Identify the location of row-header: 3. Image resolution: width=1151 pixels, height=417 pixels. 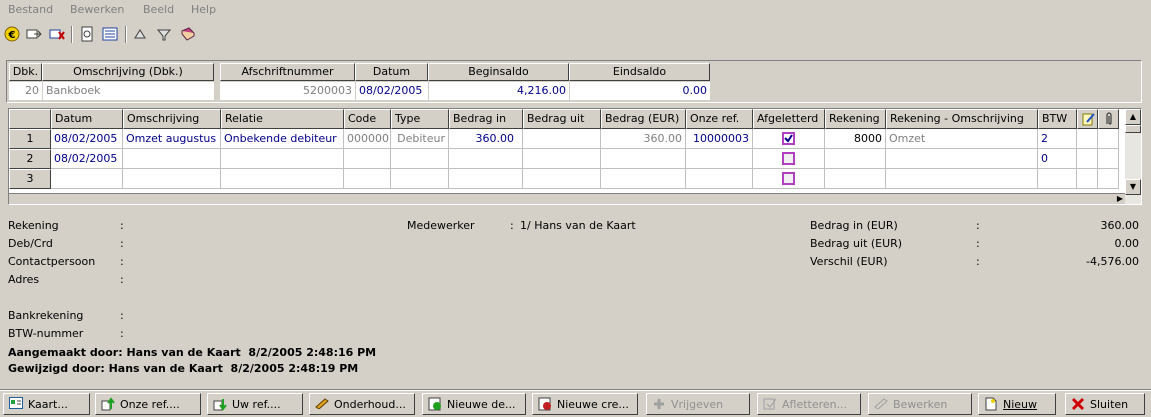
(30, 179).